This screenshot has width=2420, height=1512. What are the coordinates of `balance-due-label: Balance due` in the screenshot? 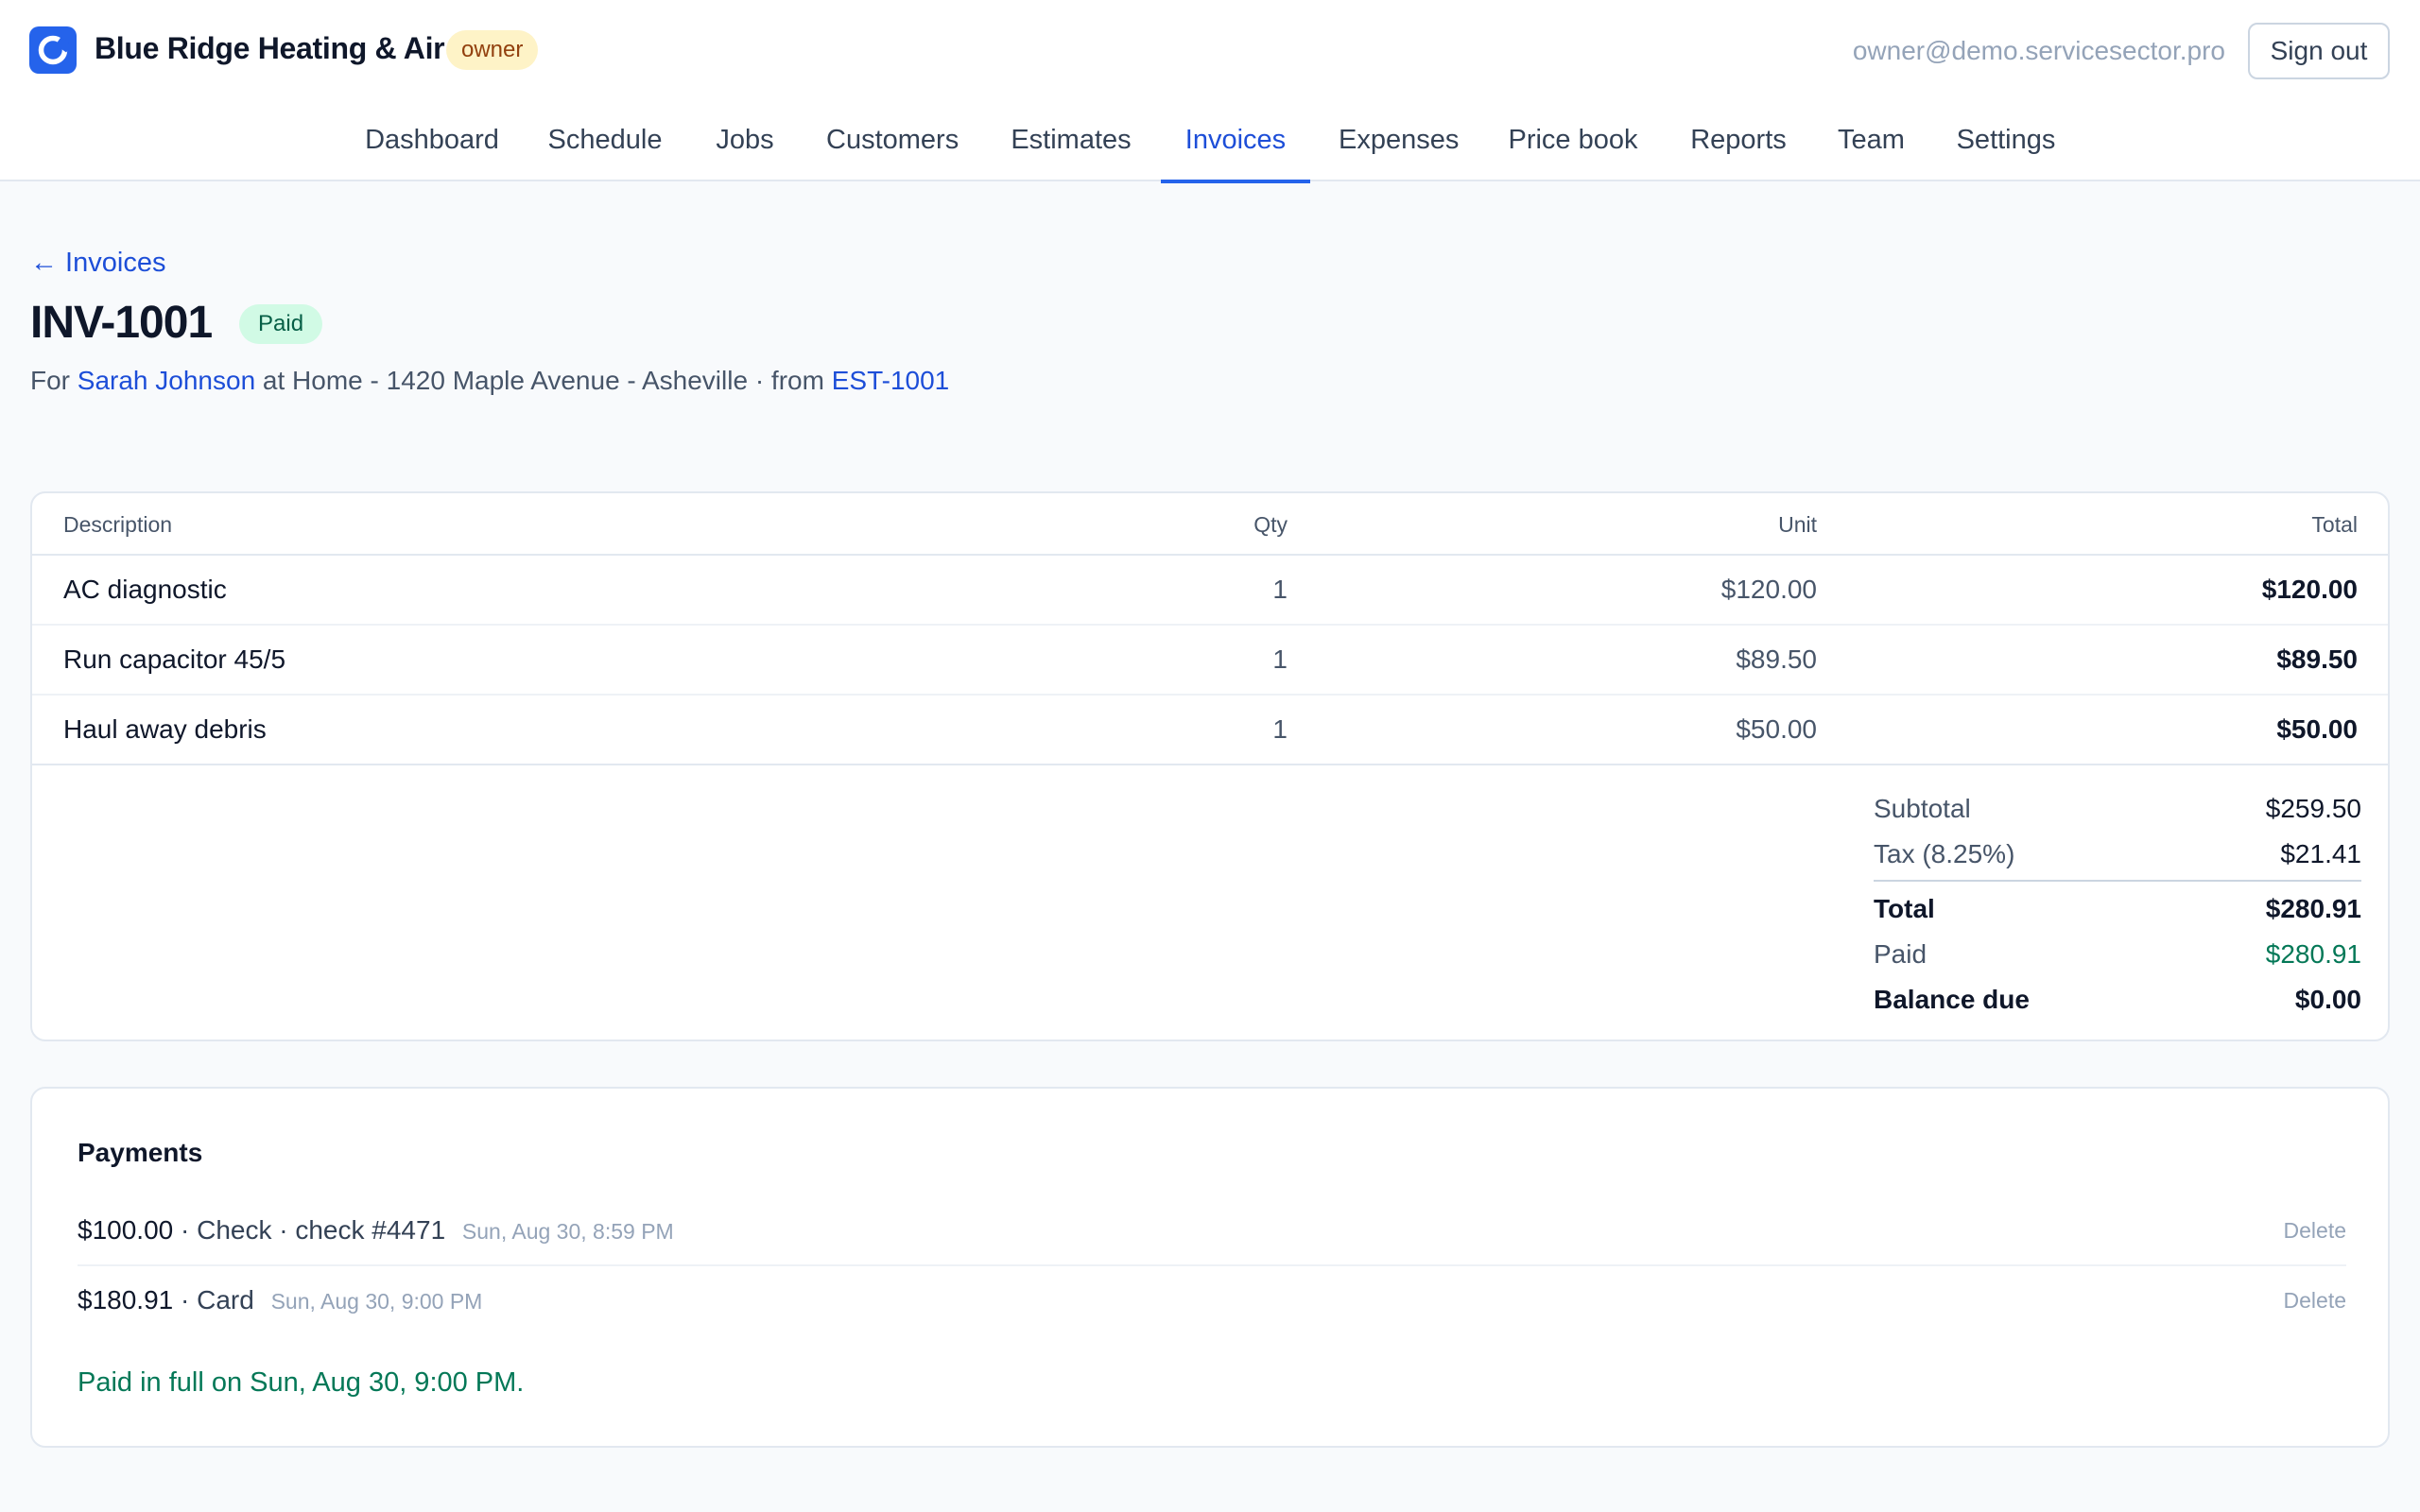 It's located at (1952, 999).